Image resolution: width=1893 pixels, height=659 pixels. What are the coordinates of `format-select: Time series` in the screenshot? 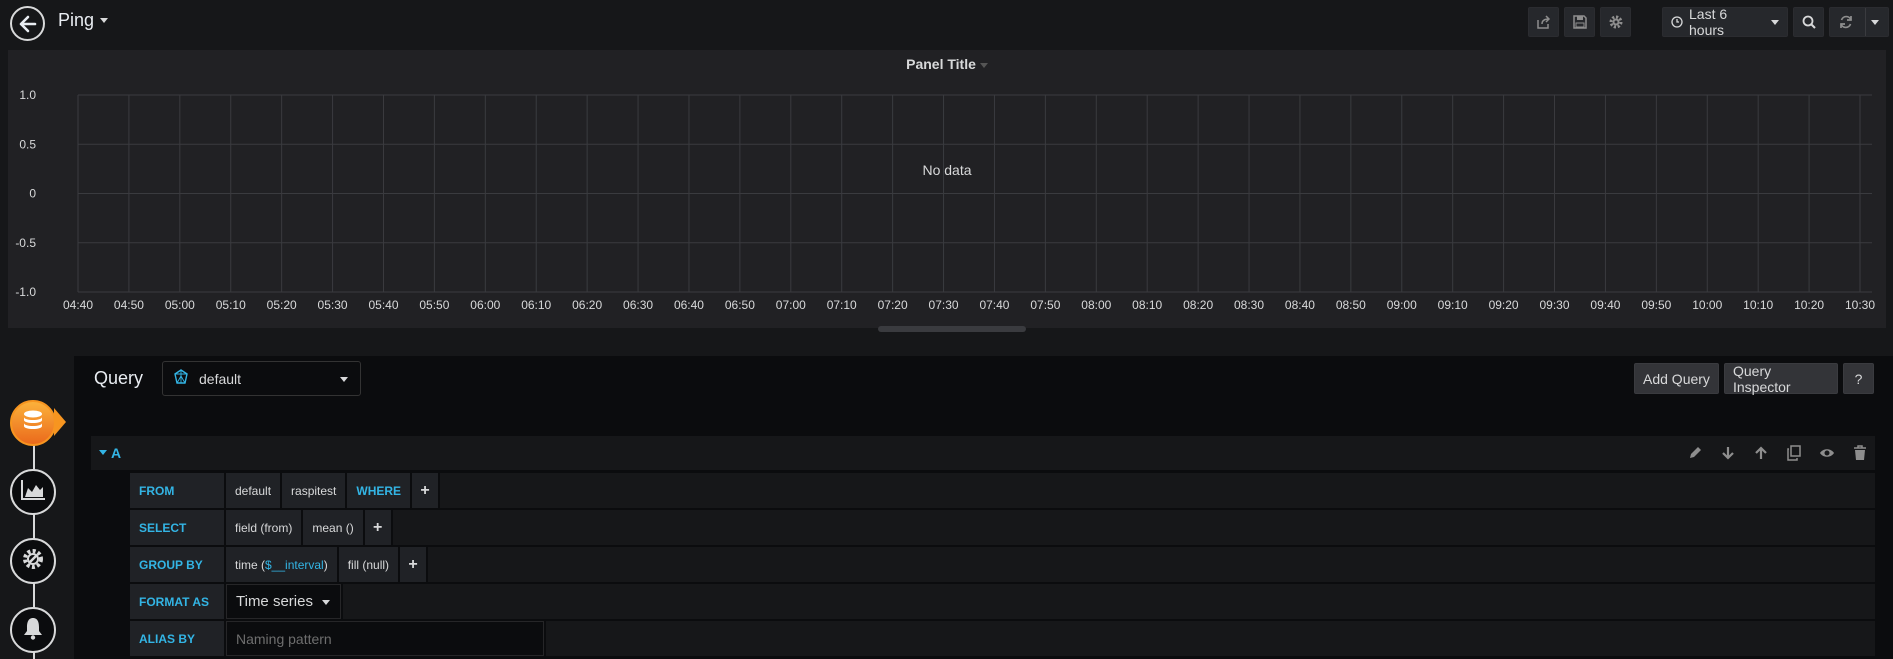 It's located at (283, 601).